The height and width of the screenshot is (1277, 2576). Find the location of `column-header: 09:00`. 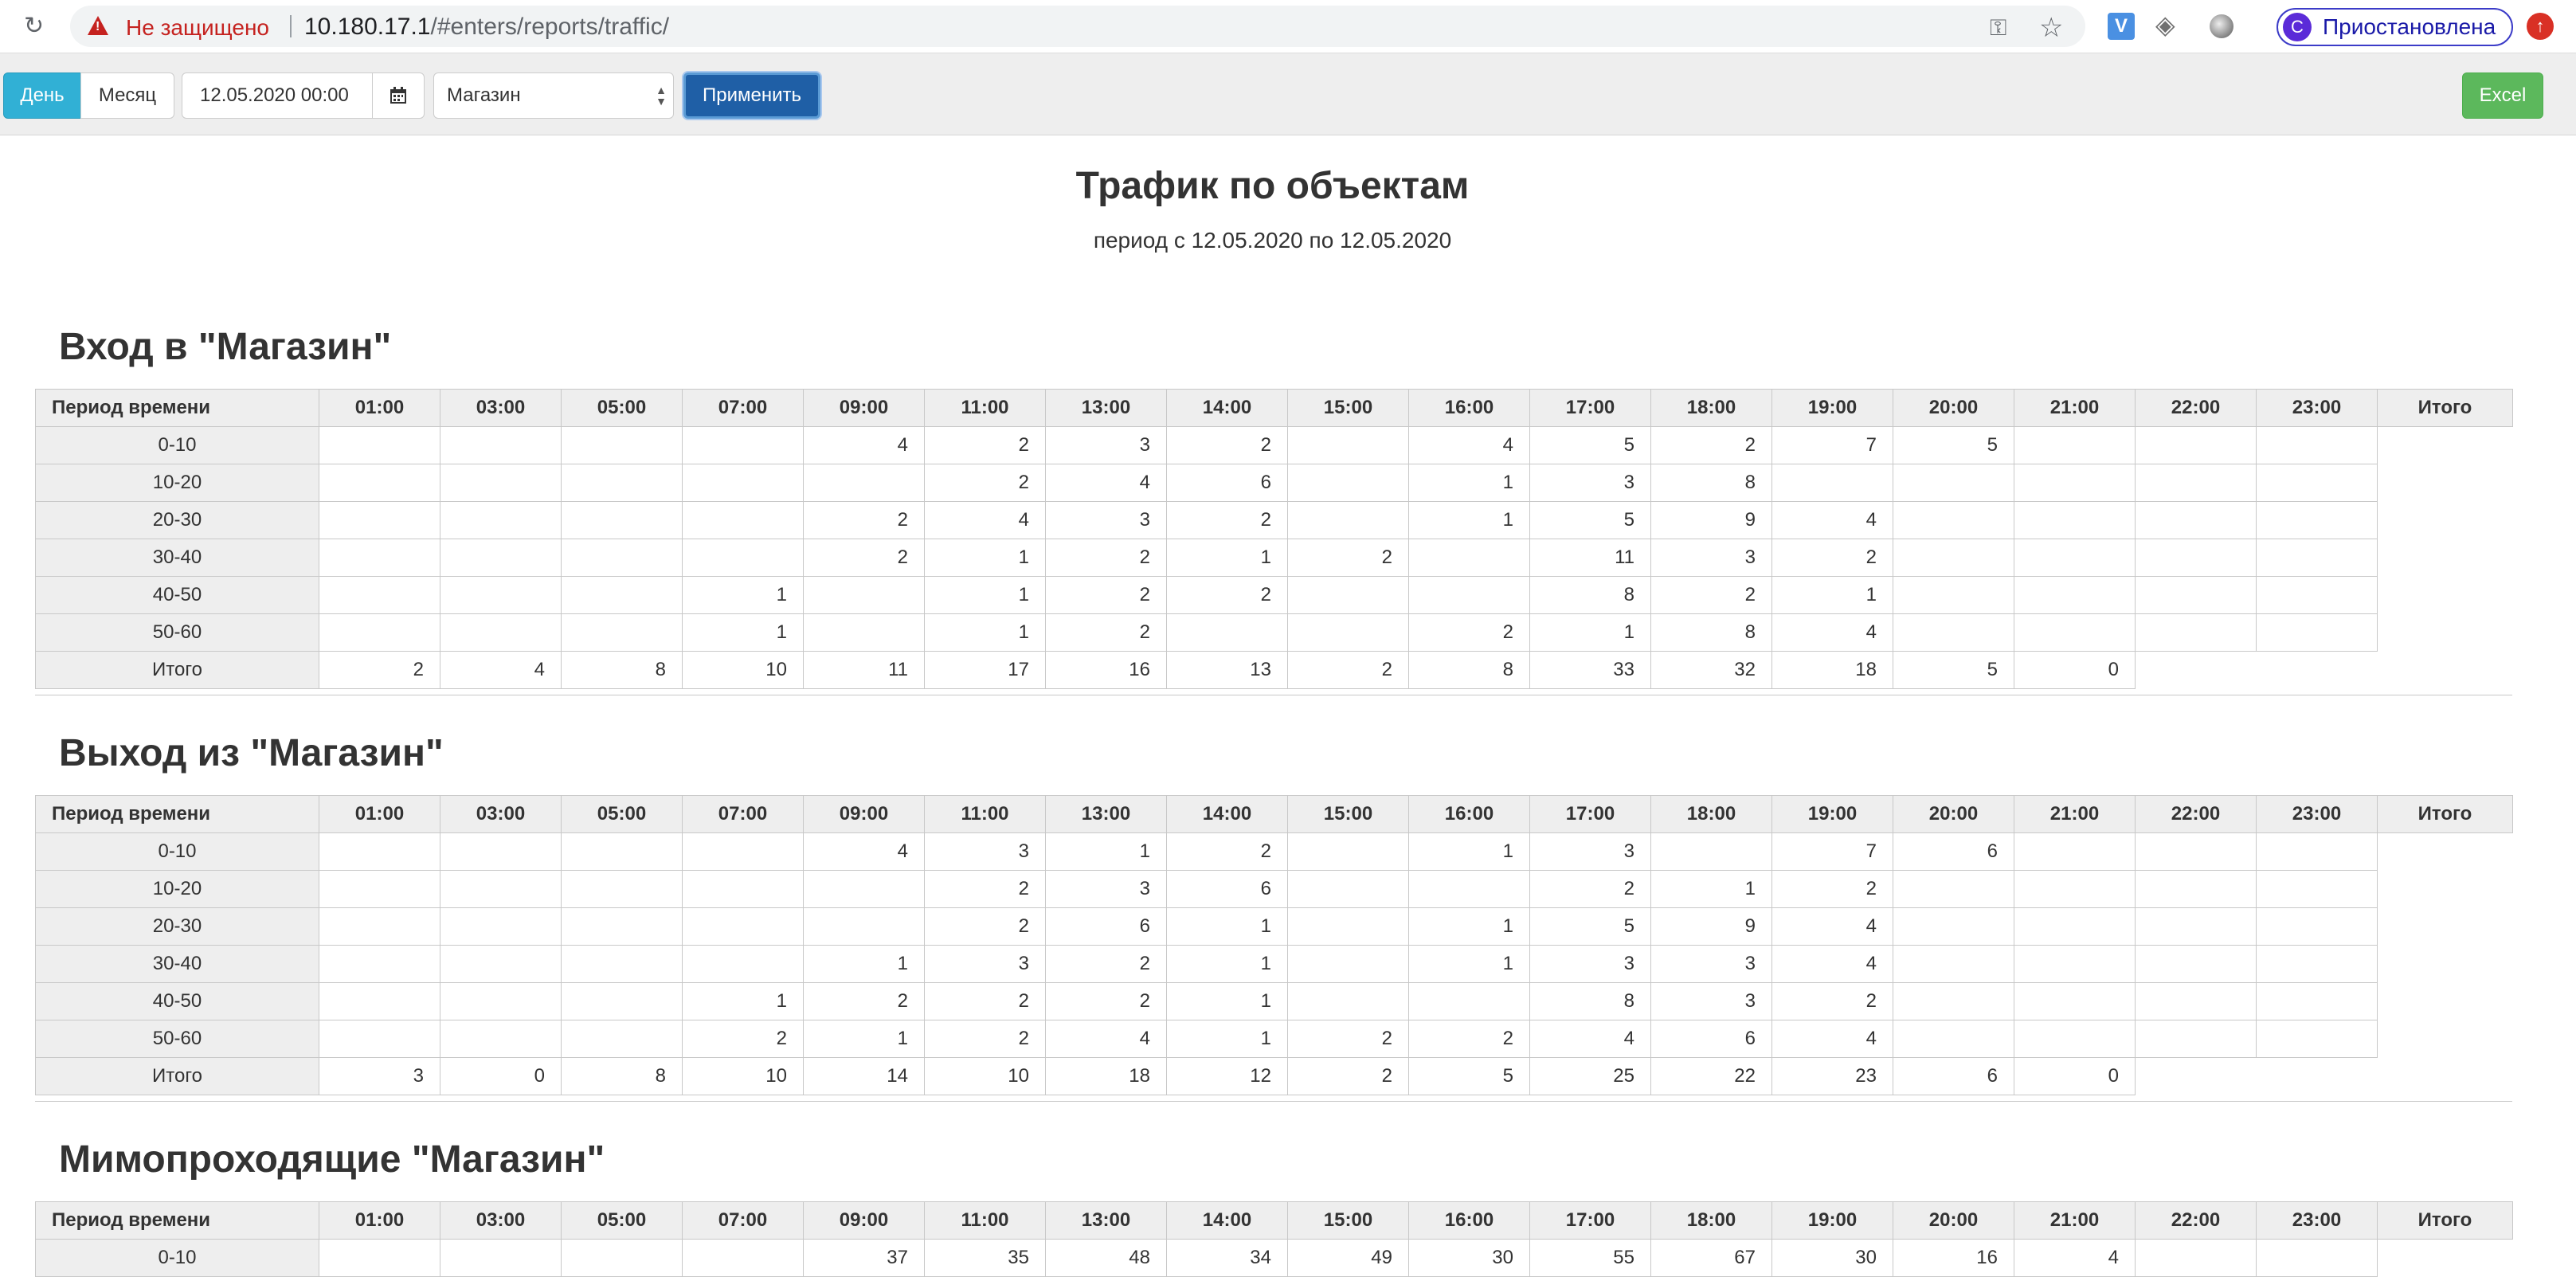

column-header: 09:00 is located at coordinates (864, 408).